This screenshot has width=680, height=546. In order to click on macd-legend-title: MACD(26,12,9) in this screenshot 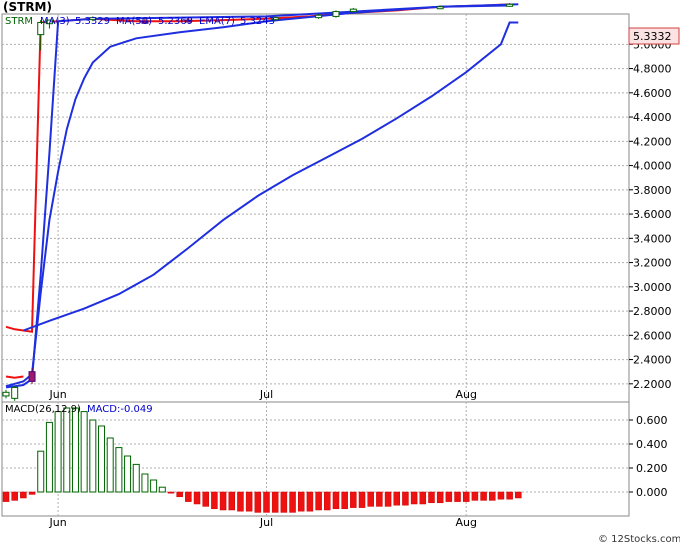, I will do `click(43, 409)`.